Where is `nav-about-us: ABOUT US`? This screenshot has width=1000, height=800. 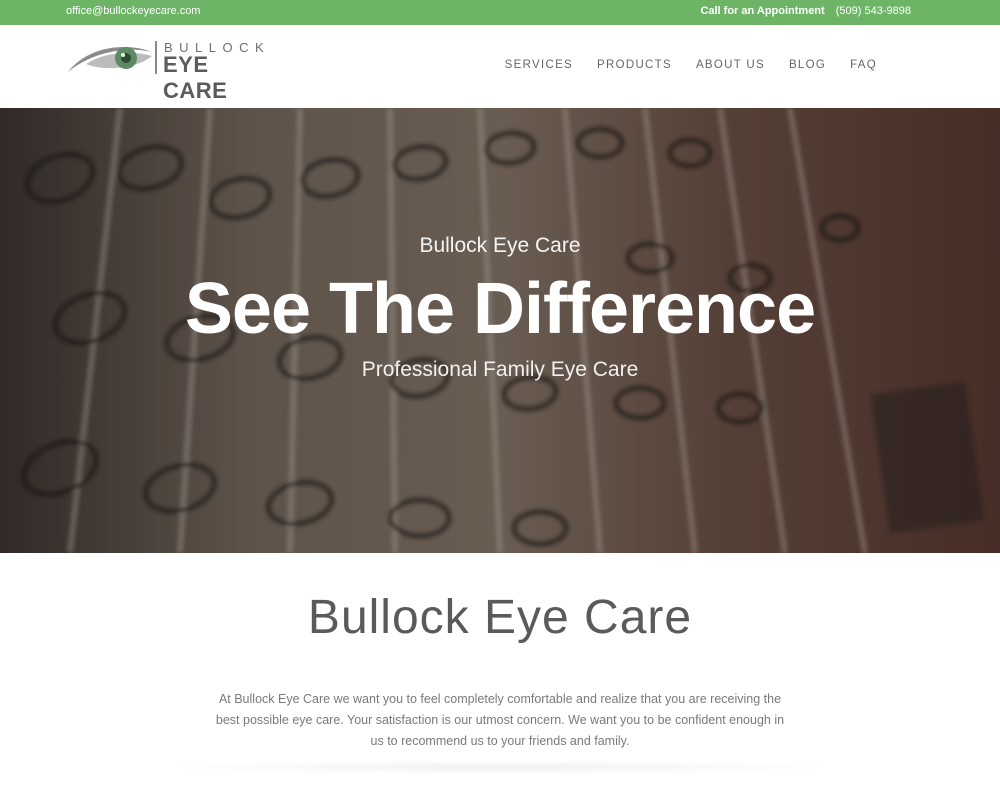 nav-about-us: ABOUT US is located at coordinates (730, 65).